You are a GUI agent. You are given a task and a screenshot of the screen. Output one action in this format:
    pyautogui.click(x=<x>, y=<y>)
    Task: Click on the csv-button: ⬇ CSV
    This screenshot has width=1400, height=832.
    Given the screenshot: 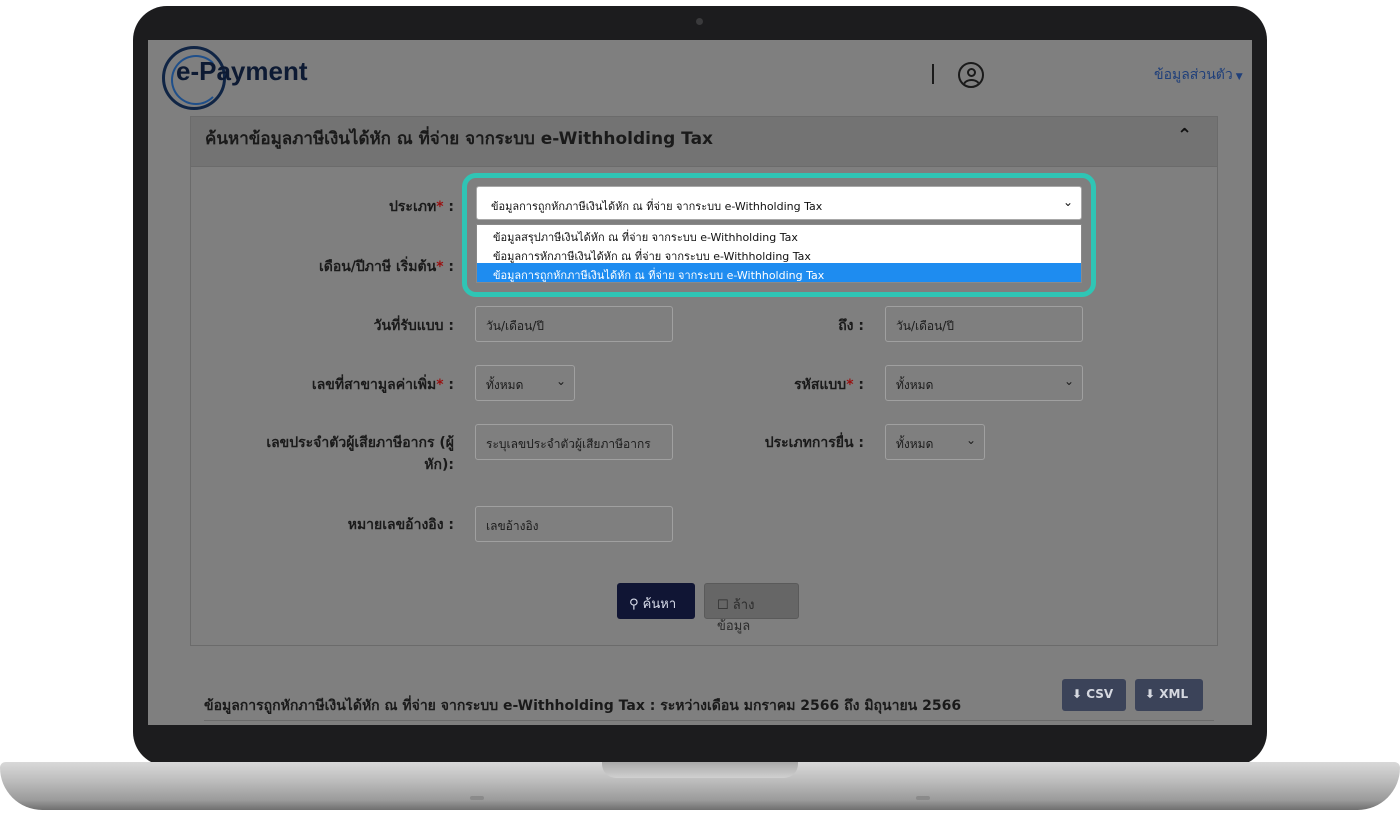 What is the action you would take?
    pyautogui.click(x=1094, y=695)
    